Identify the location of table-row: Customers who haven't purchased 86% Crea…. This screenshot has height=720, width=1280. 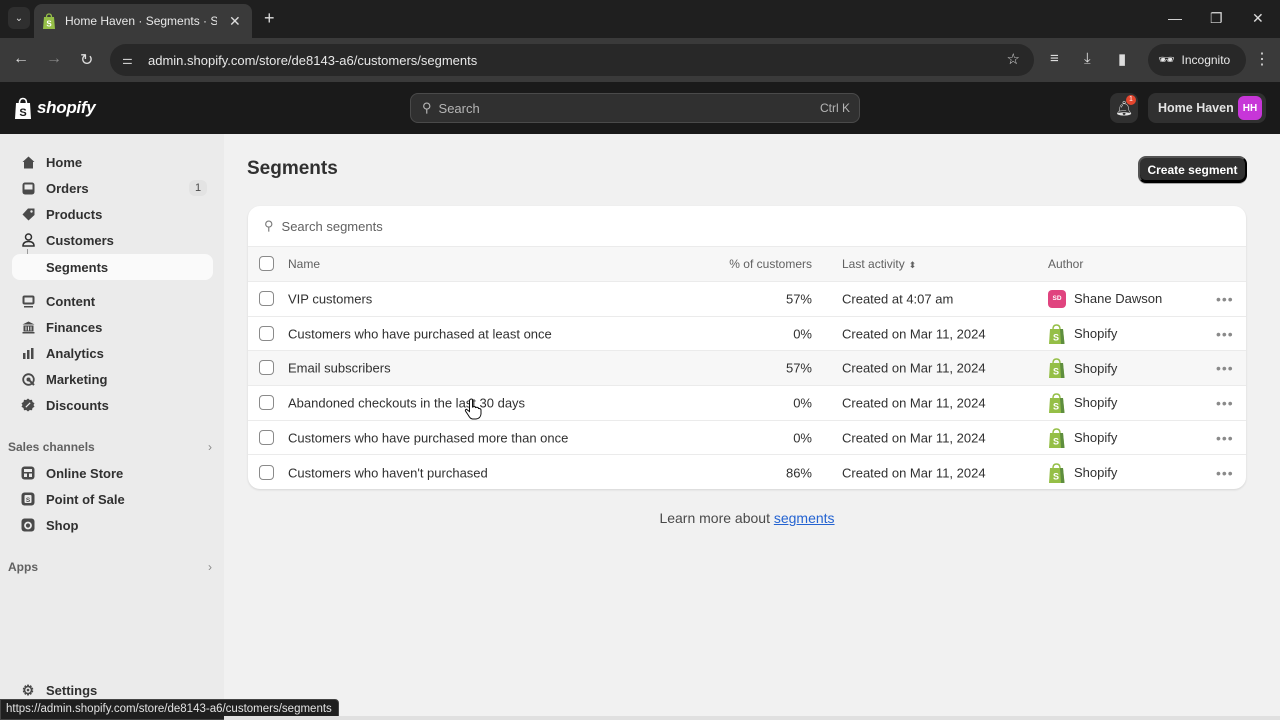
(747, 472).